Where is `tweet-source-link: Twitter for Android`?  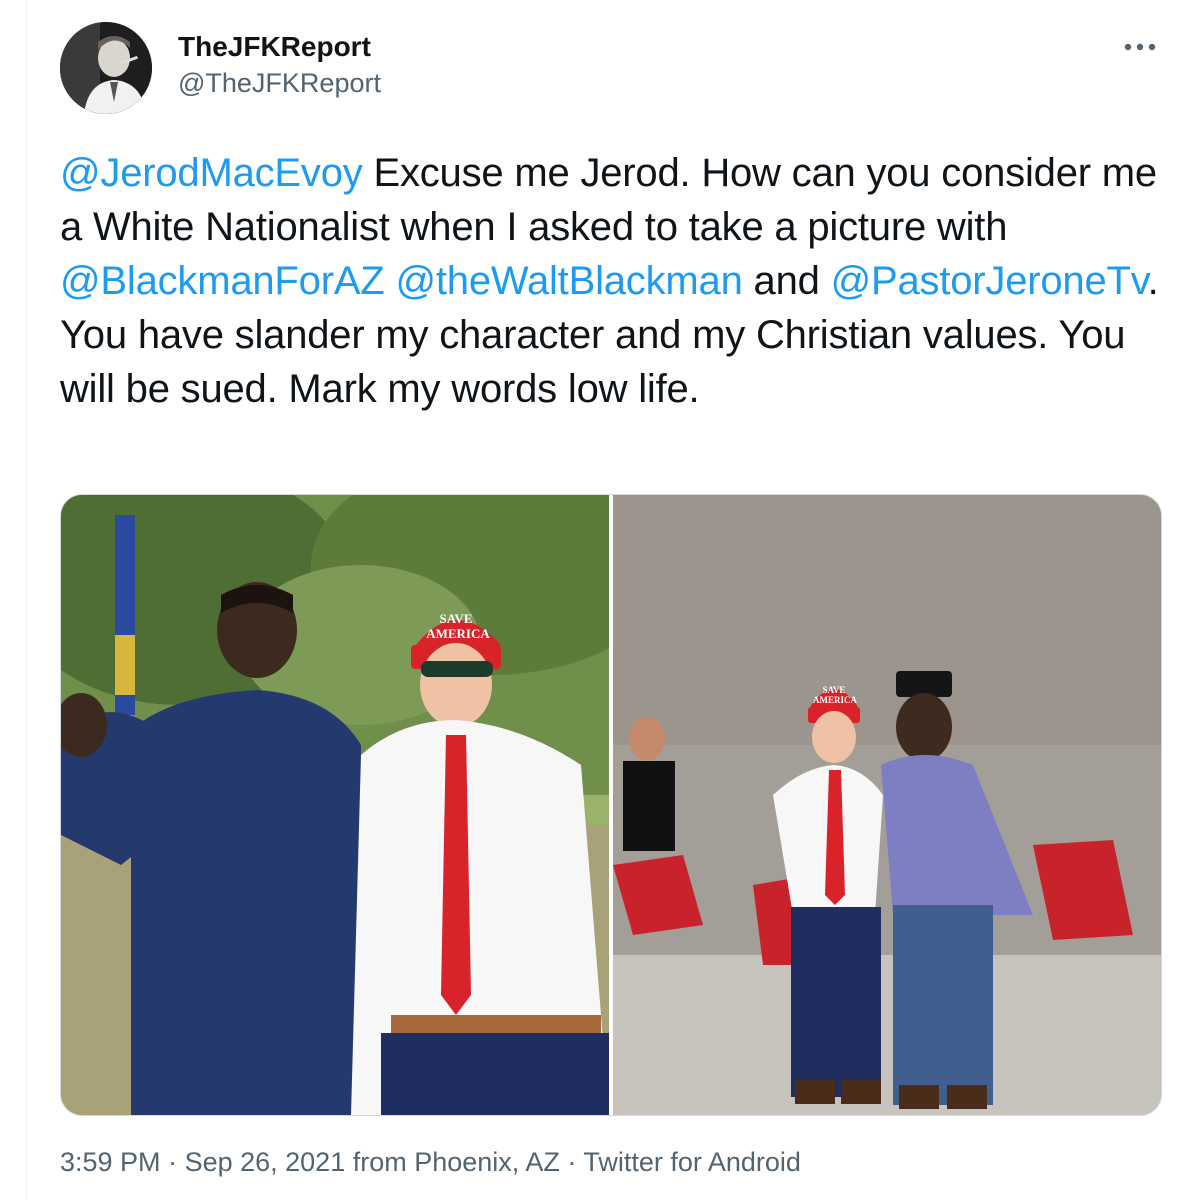 tweet-source-link: Twitter for Android is located at coordinates (692, 1162).